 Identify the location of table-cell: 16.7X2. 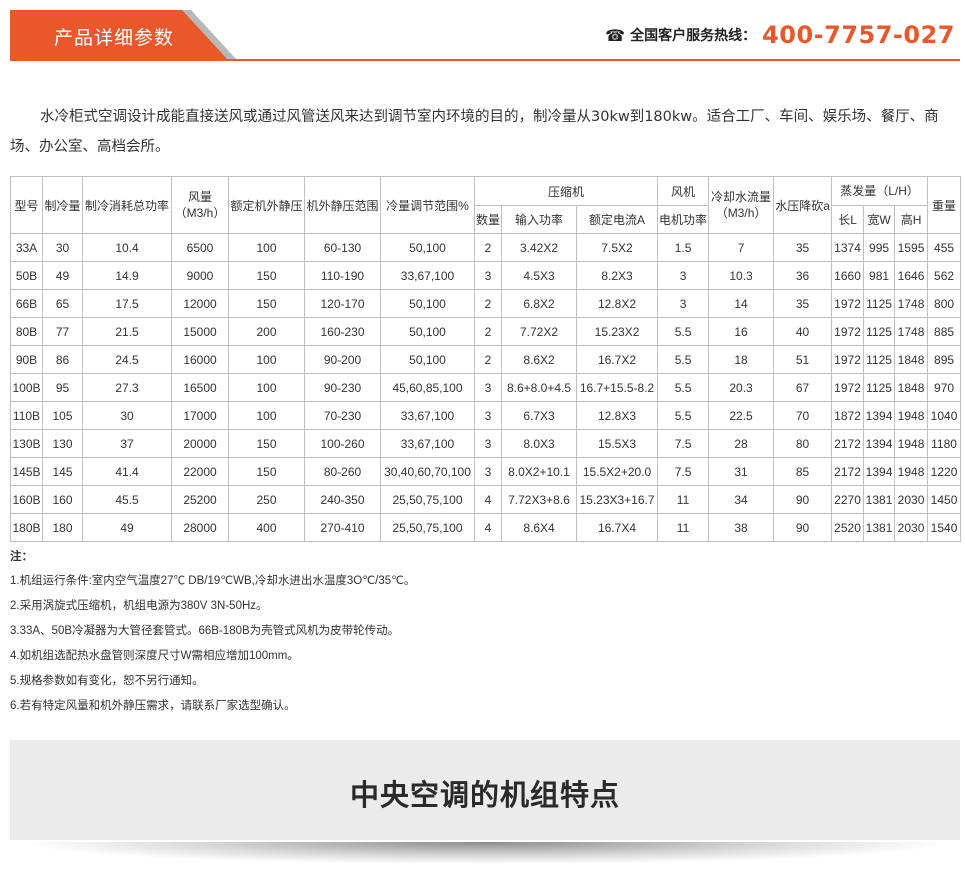
(617, 359).